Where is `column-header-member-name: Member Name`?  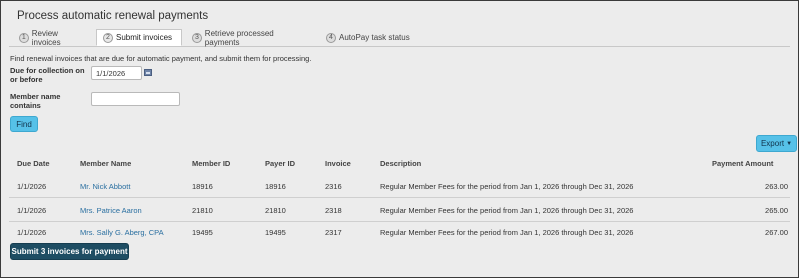 column-header-member-name: Member Name is located at coordinates (106, 163).